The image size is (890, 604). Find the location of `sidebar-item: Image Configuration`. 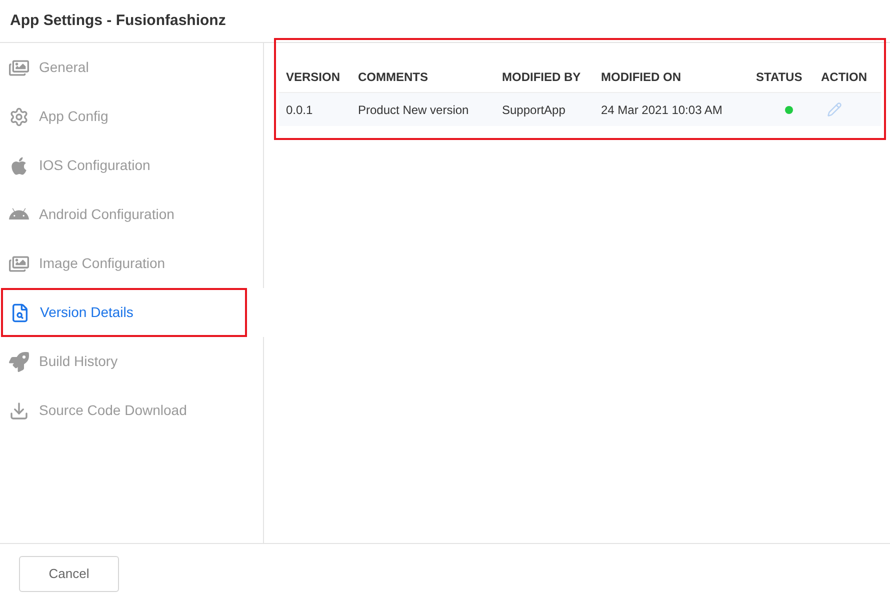

sidebar-item: Image Configuration is located at coordinates (132, 263).